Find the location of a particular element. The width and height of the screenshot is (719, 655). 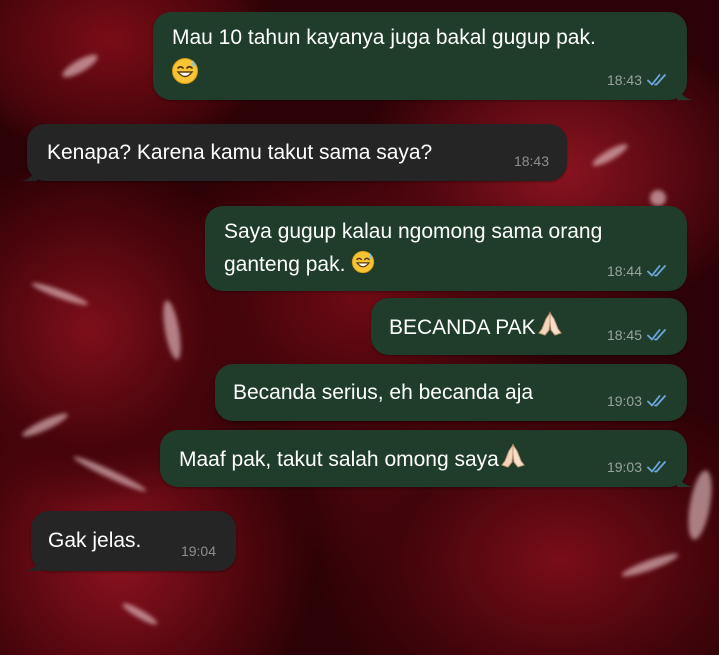

incoming-message: Gak jelas. 19:04 is located at coordinates (130, 541).